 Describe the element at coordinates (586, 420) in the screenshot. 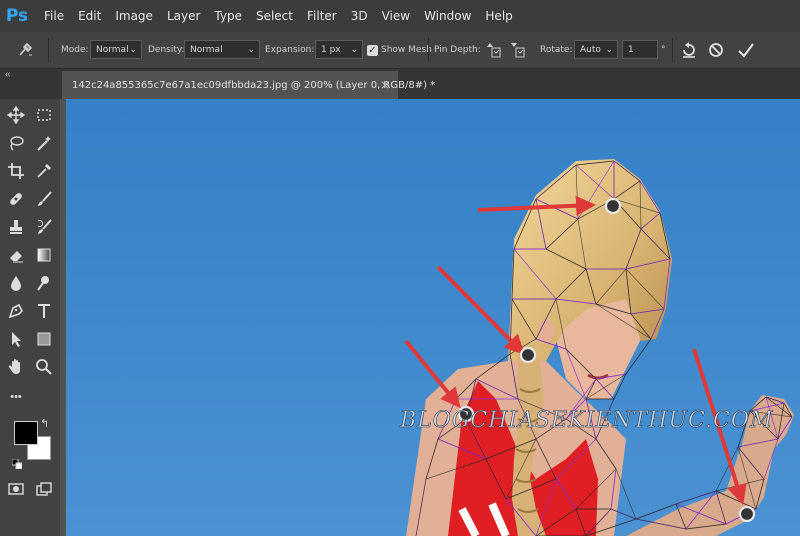

I see `watermark-text: BLOGCHIASEKIENTHUC.COM` at that location.